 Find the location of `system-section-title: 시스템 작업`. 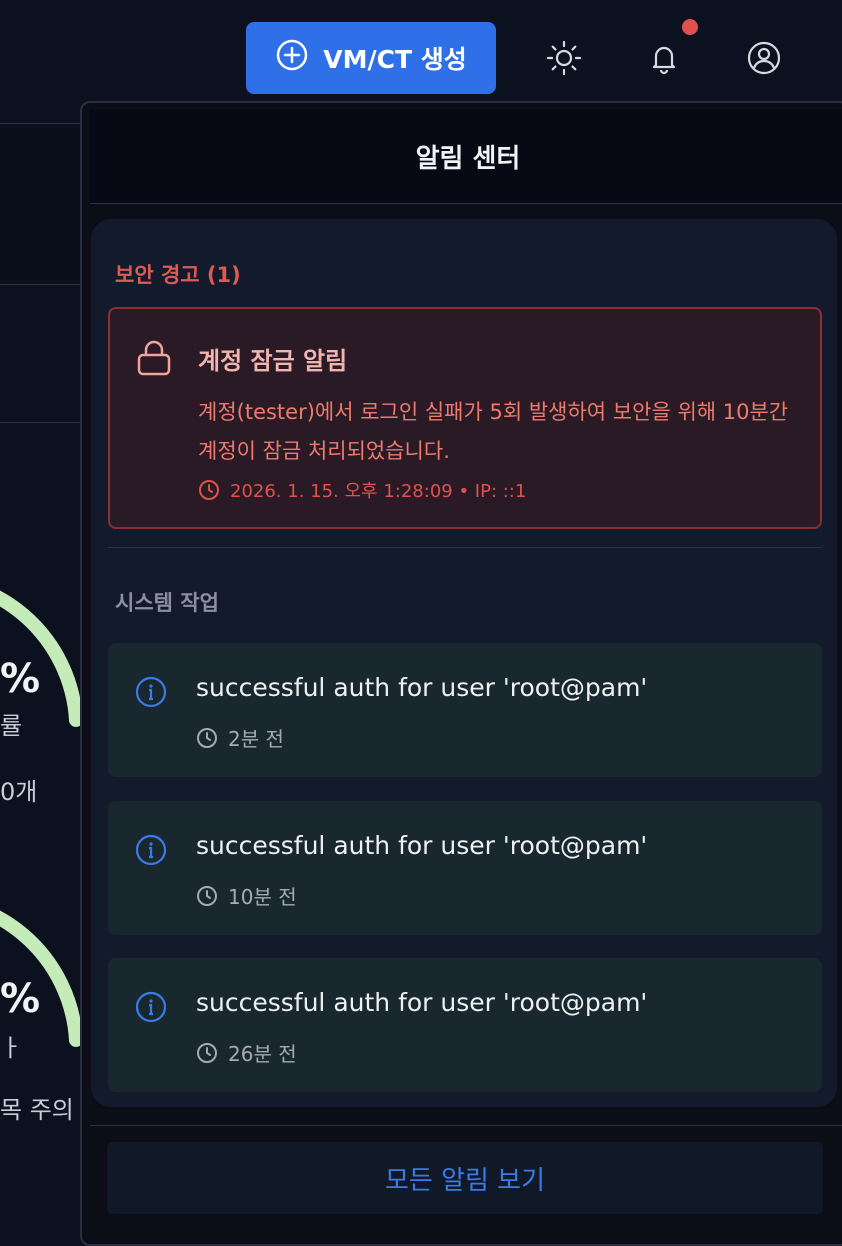

system-section-title: 시스템 작업 is located at coordinates (167, 603).